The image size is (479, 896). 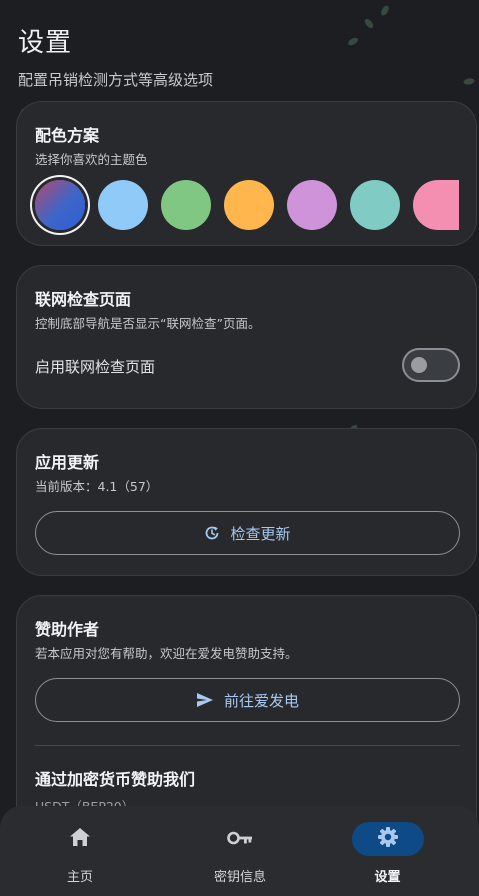 What do you see at coordinates (67, 135) in the screenshot?
I see `theme-card-title: 配色方案` at bounding box center [67, 135].